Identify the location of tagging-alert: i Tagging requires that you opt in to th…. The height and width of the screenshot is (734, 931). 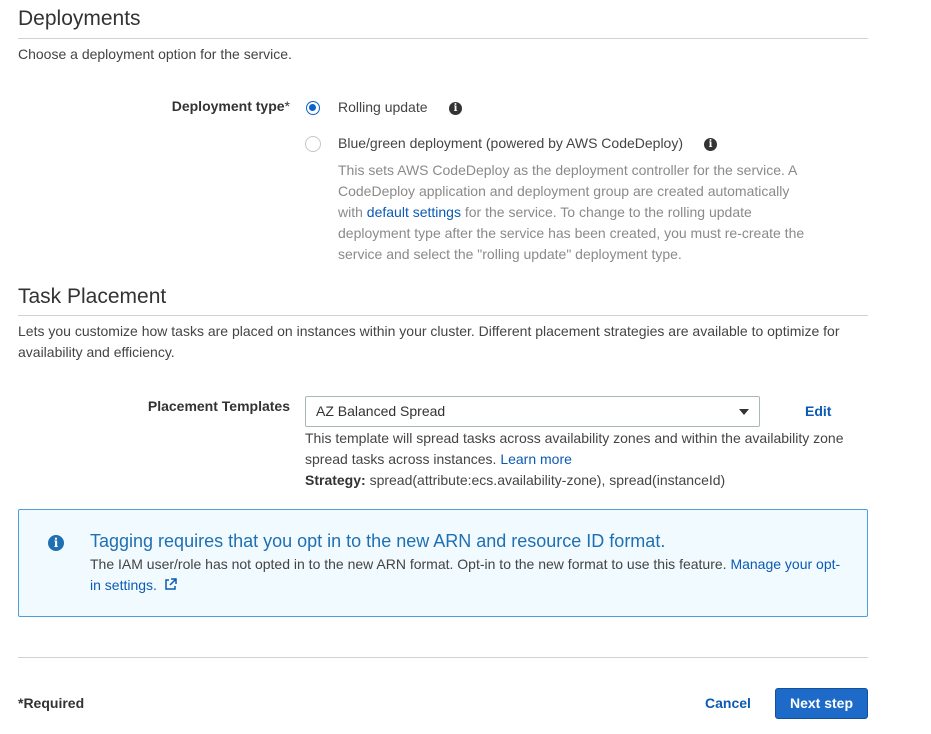
(443, 563).